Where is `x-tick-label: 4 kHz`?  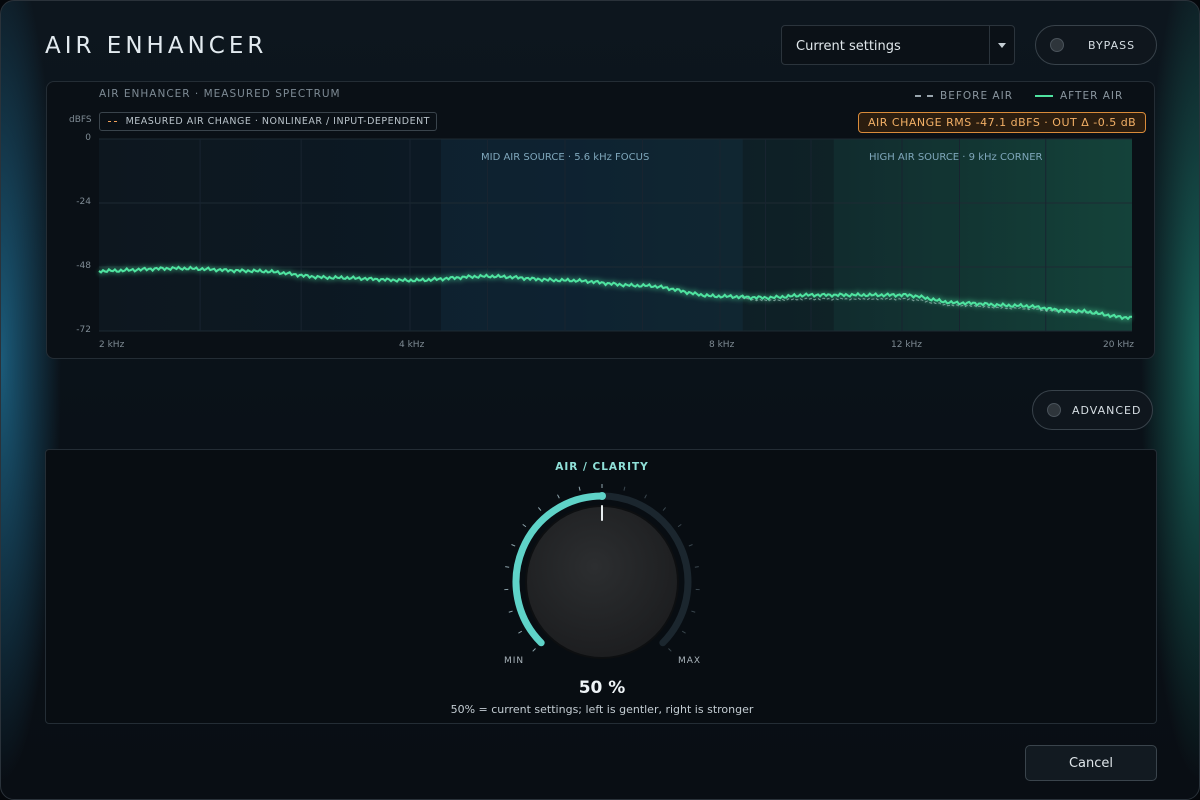
x-tick-label: 4 kHz is located at coordinates (412, 345).